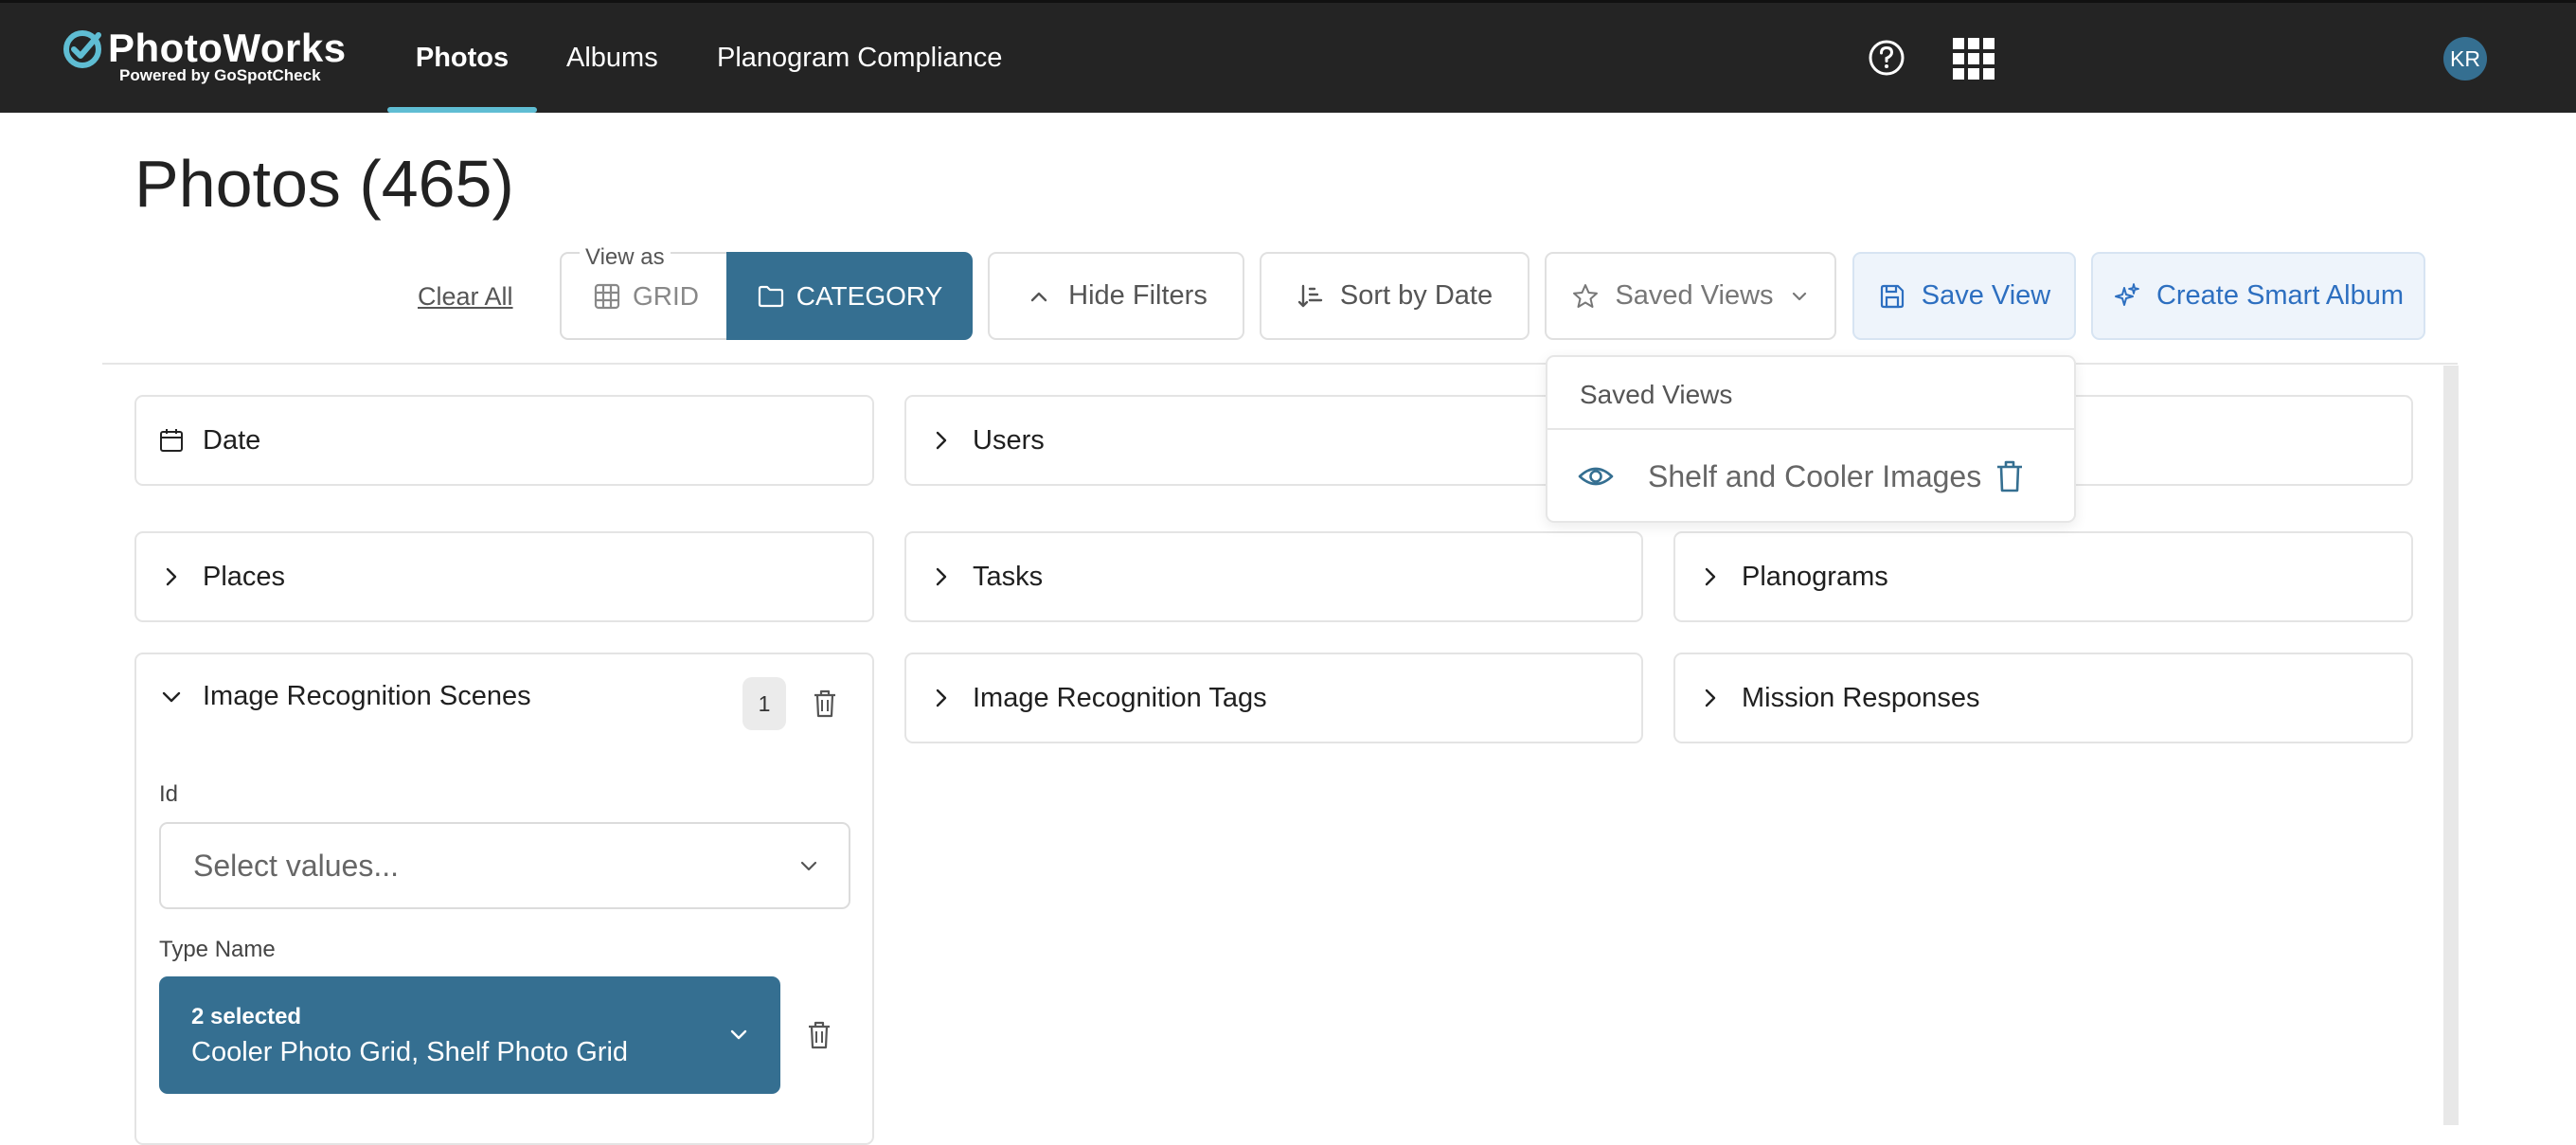  Describe the element at coordinates (1273, 440) in the screenshot. I see `filter-users: Users` at that location.